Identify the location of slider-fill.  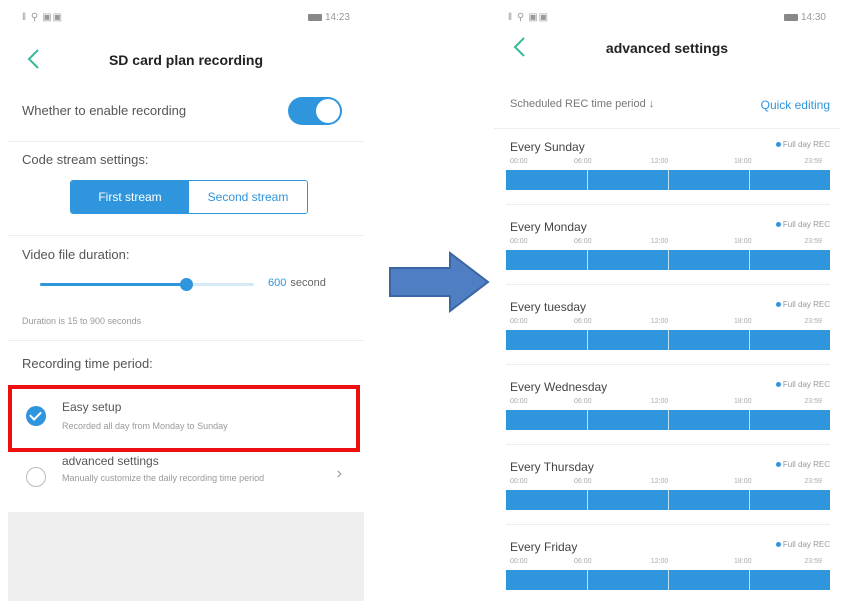
(113, 284).